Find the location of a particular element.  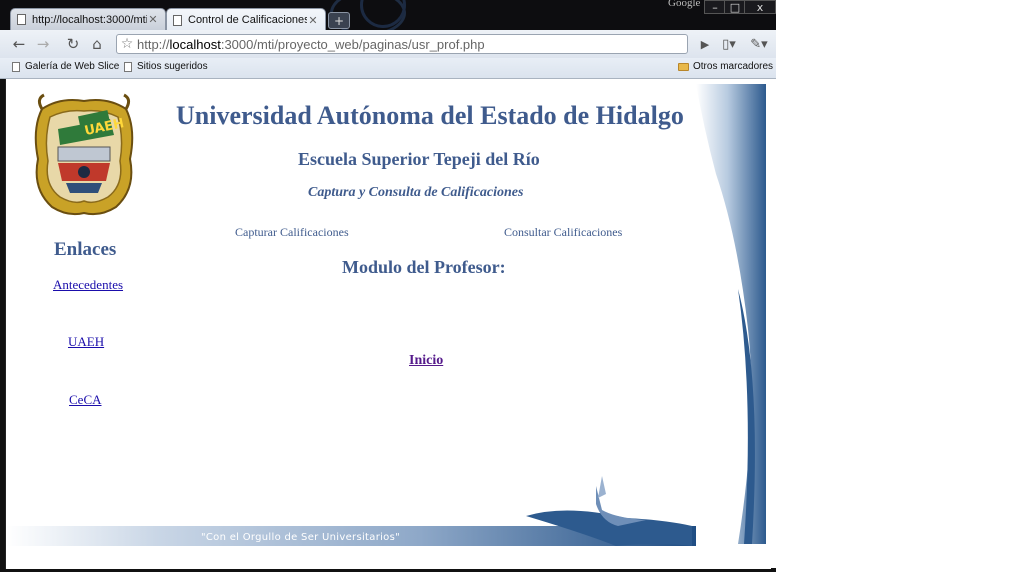

bookmark-label: Sitios sugeridos is located at coordinates (172, 66).